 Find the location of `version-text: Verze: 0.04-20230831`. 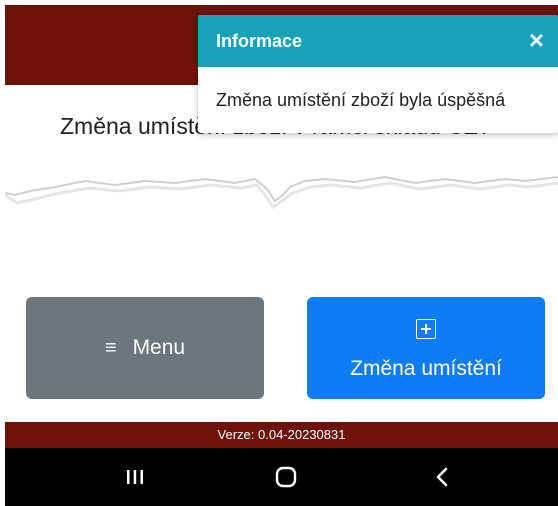

version-text: Verze: 0.04-20230831 is located at coordinates (281, 434).